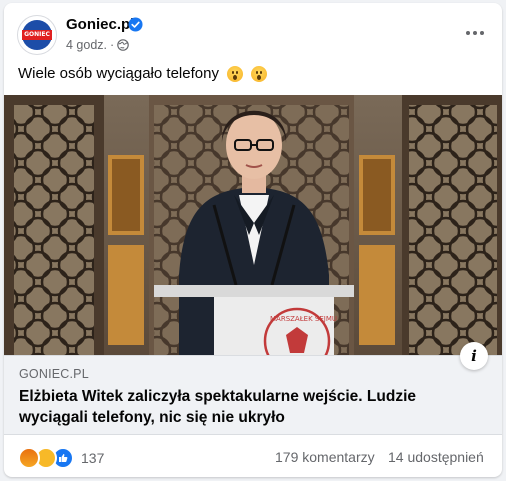 The height and width of the screenshot is (481, 506). What do you see at coordinates (303, 319) in the screenshot?
I see `podium-inscription: MARSZAŁEK SEJMU` at bounding box center [303, 319].